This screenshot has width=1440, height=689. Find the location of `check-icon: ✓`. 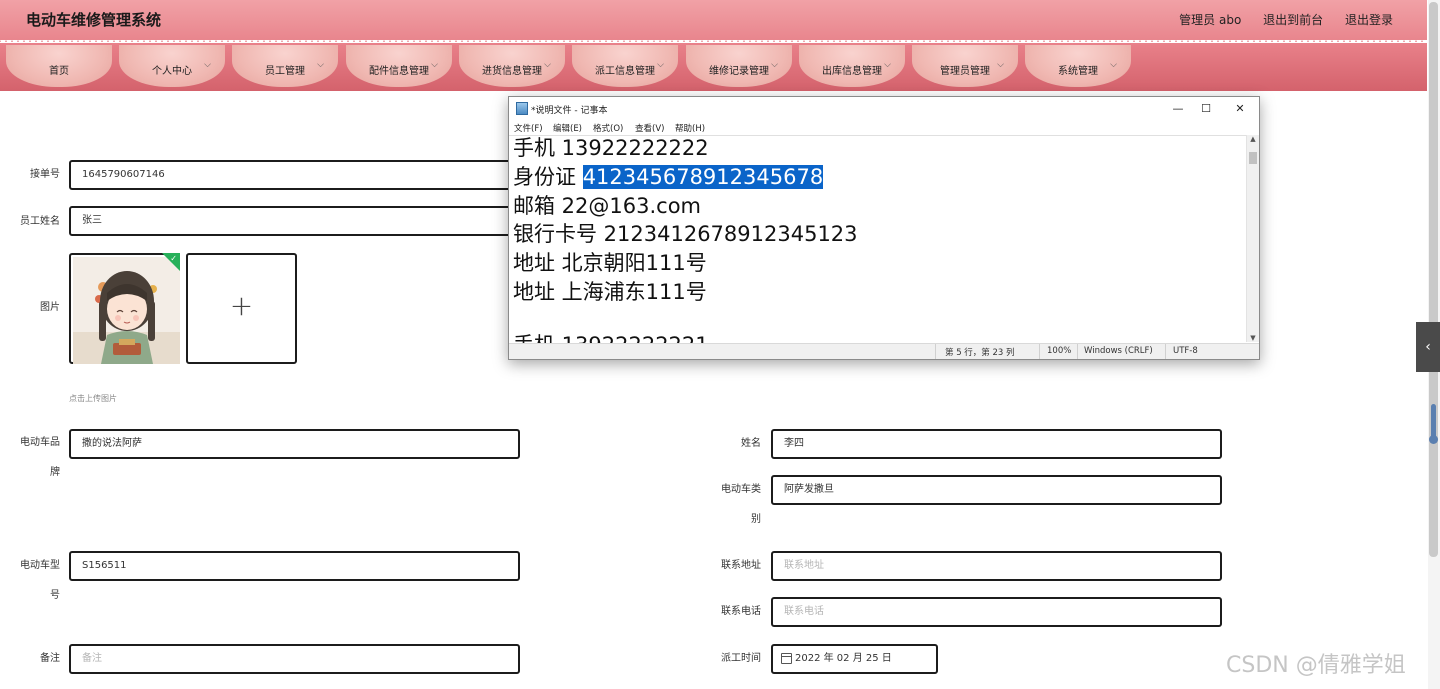

check-icon: ✓ is located at coordinates (173, 258).